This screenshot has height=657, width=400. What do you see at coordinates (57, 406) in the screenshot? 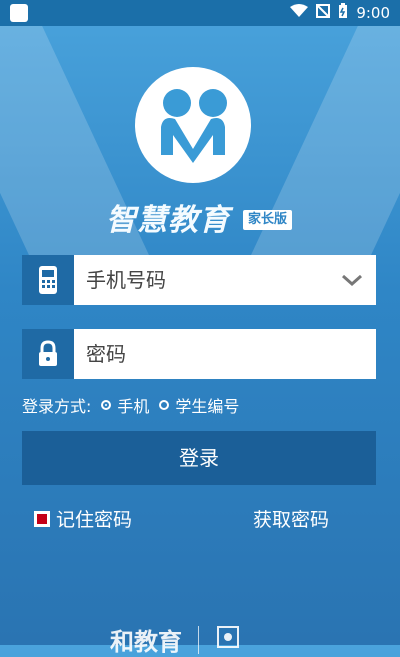
I see `login-mode-label: 登录方式:` at bounding box center [57, 406].